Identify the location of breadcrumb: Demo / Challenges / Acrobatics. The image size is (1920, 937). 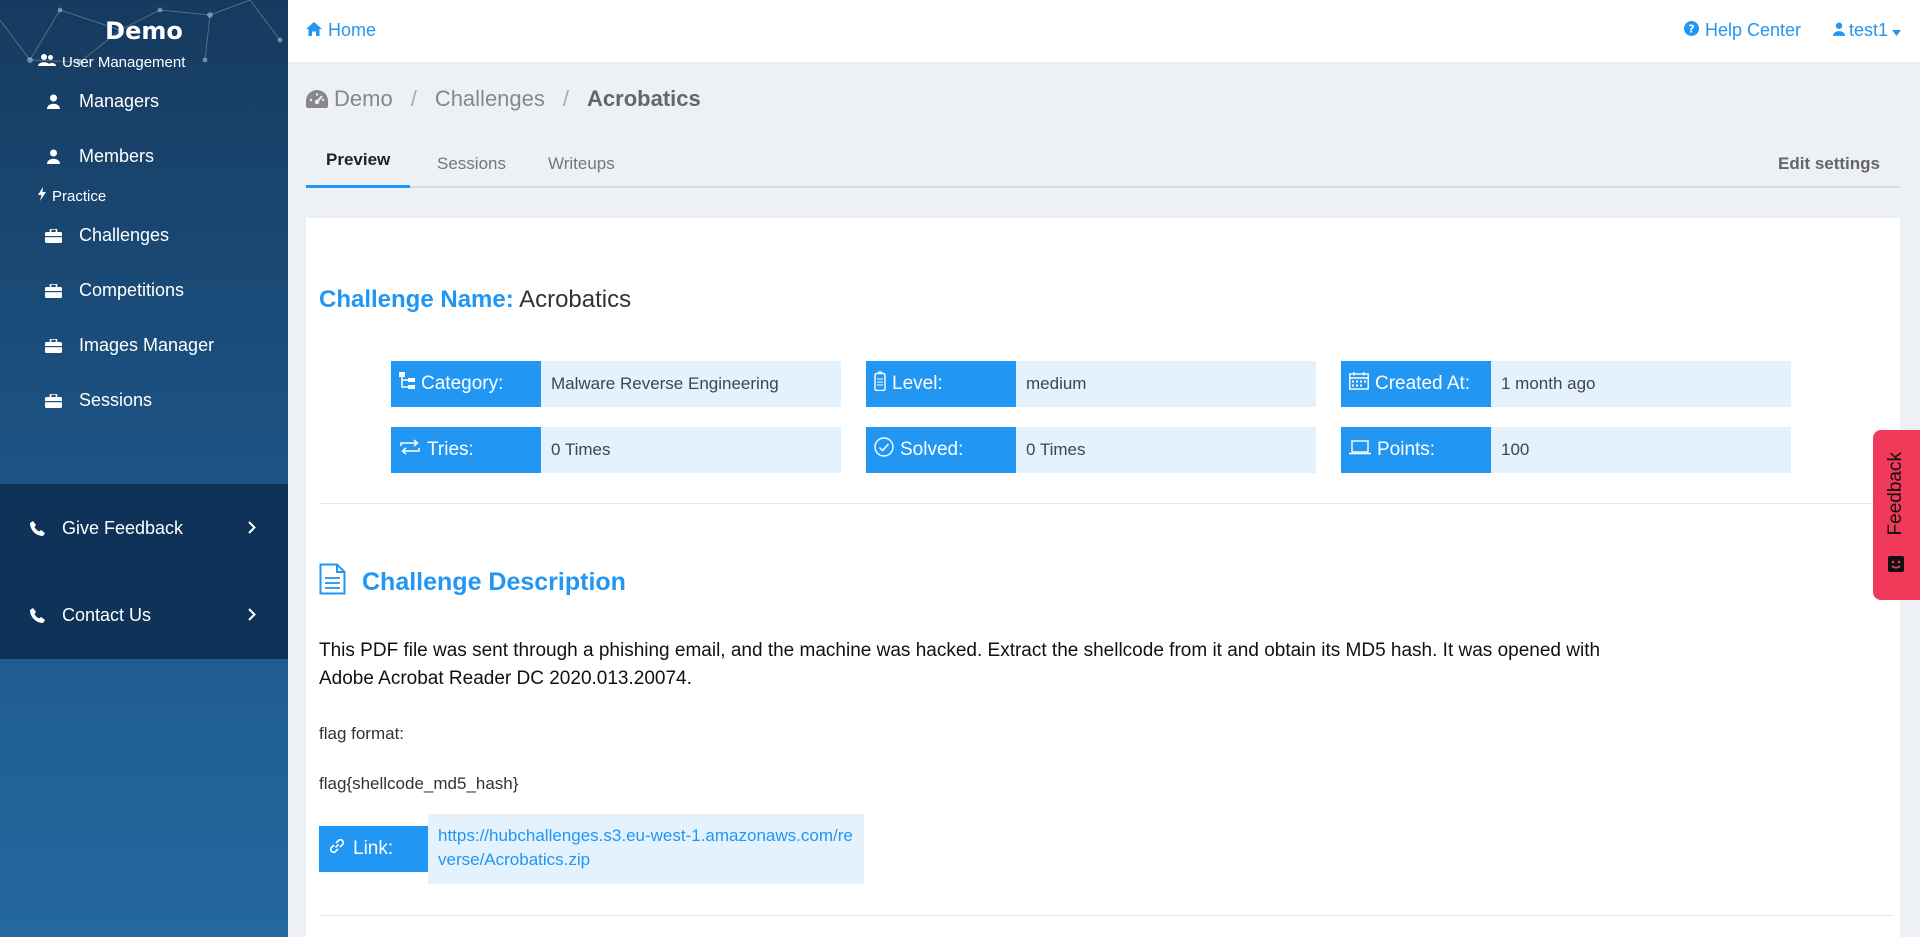
(503, 99).